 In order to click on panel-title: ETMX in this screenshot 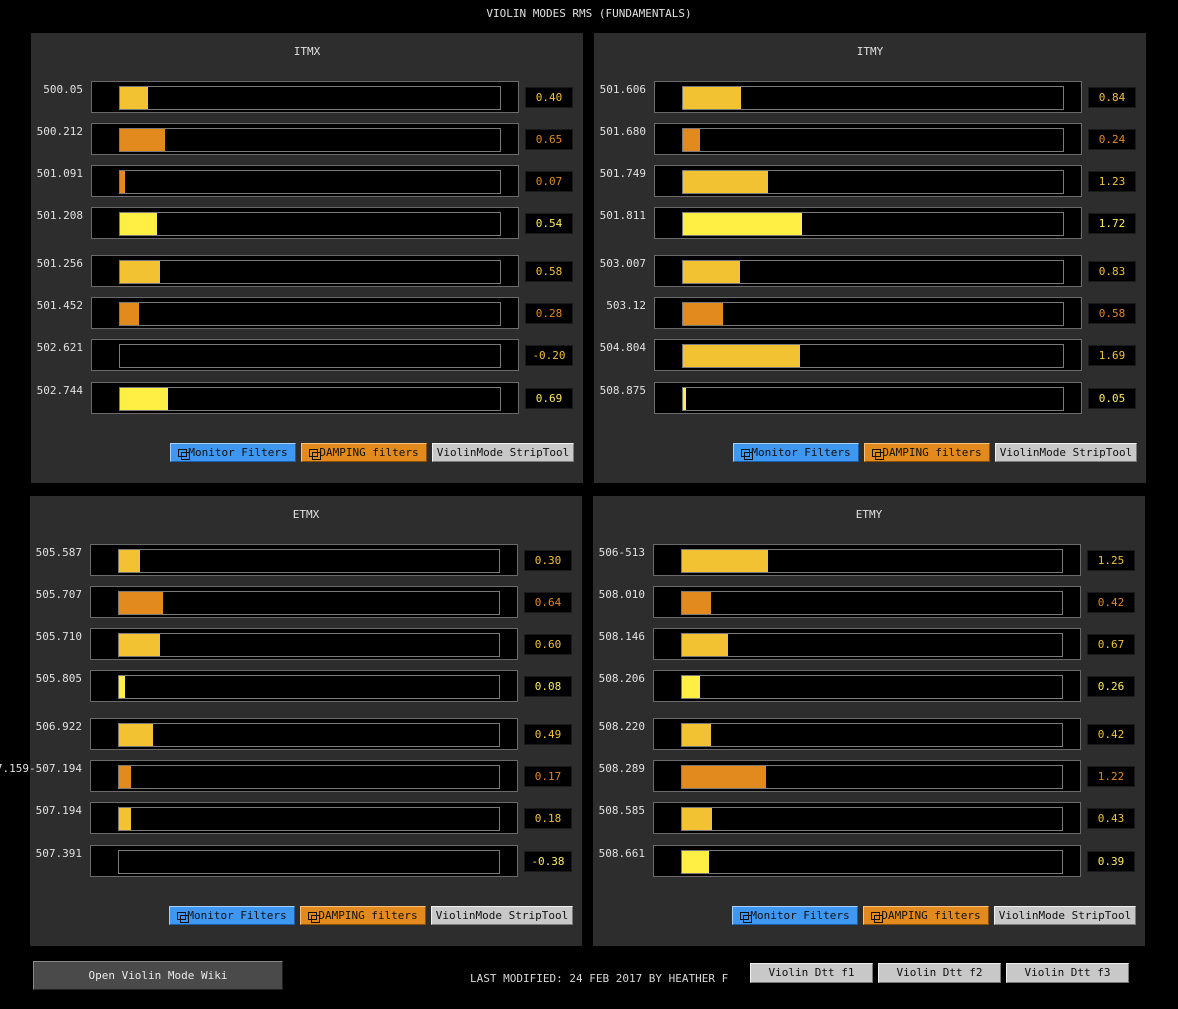, I will do `click(306, 514)`.